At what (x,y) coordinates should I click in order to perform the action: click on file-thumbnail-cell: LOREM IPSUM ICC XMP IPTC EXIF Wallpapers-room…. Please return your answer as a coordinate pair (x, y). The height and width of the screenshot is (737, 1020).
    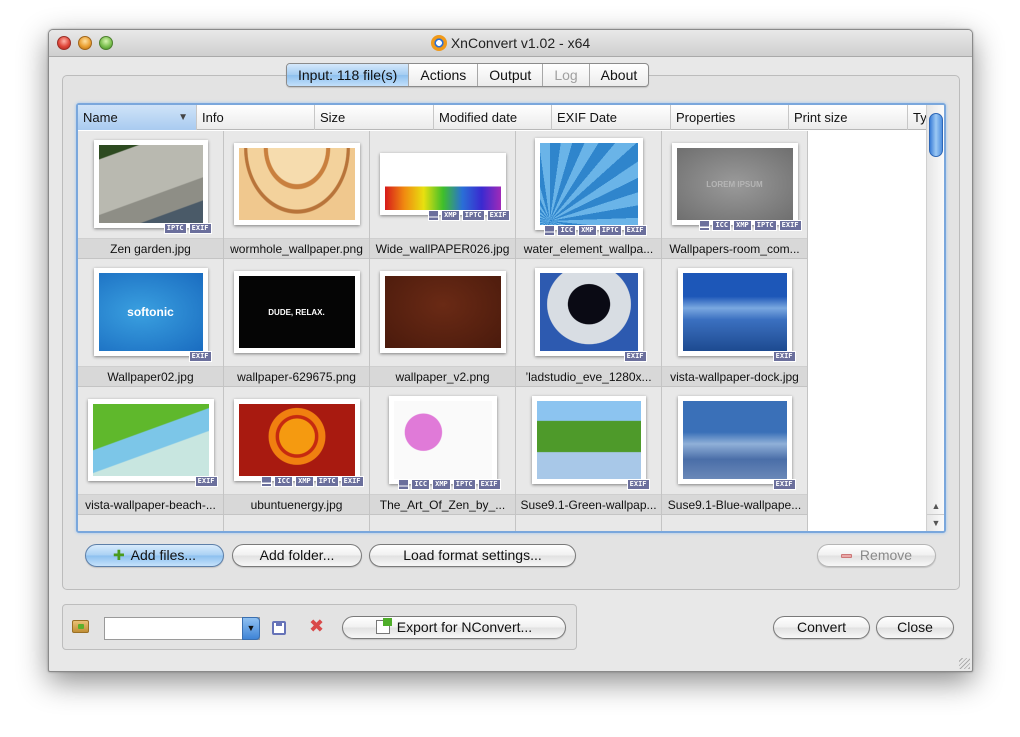
    Looking at the image, I should click on (735, 195).